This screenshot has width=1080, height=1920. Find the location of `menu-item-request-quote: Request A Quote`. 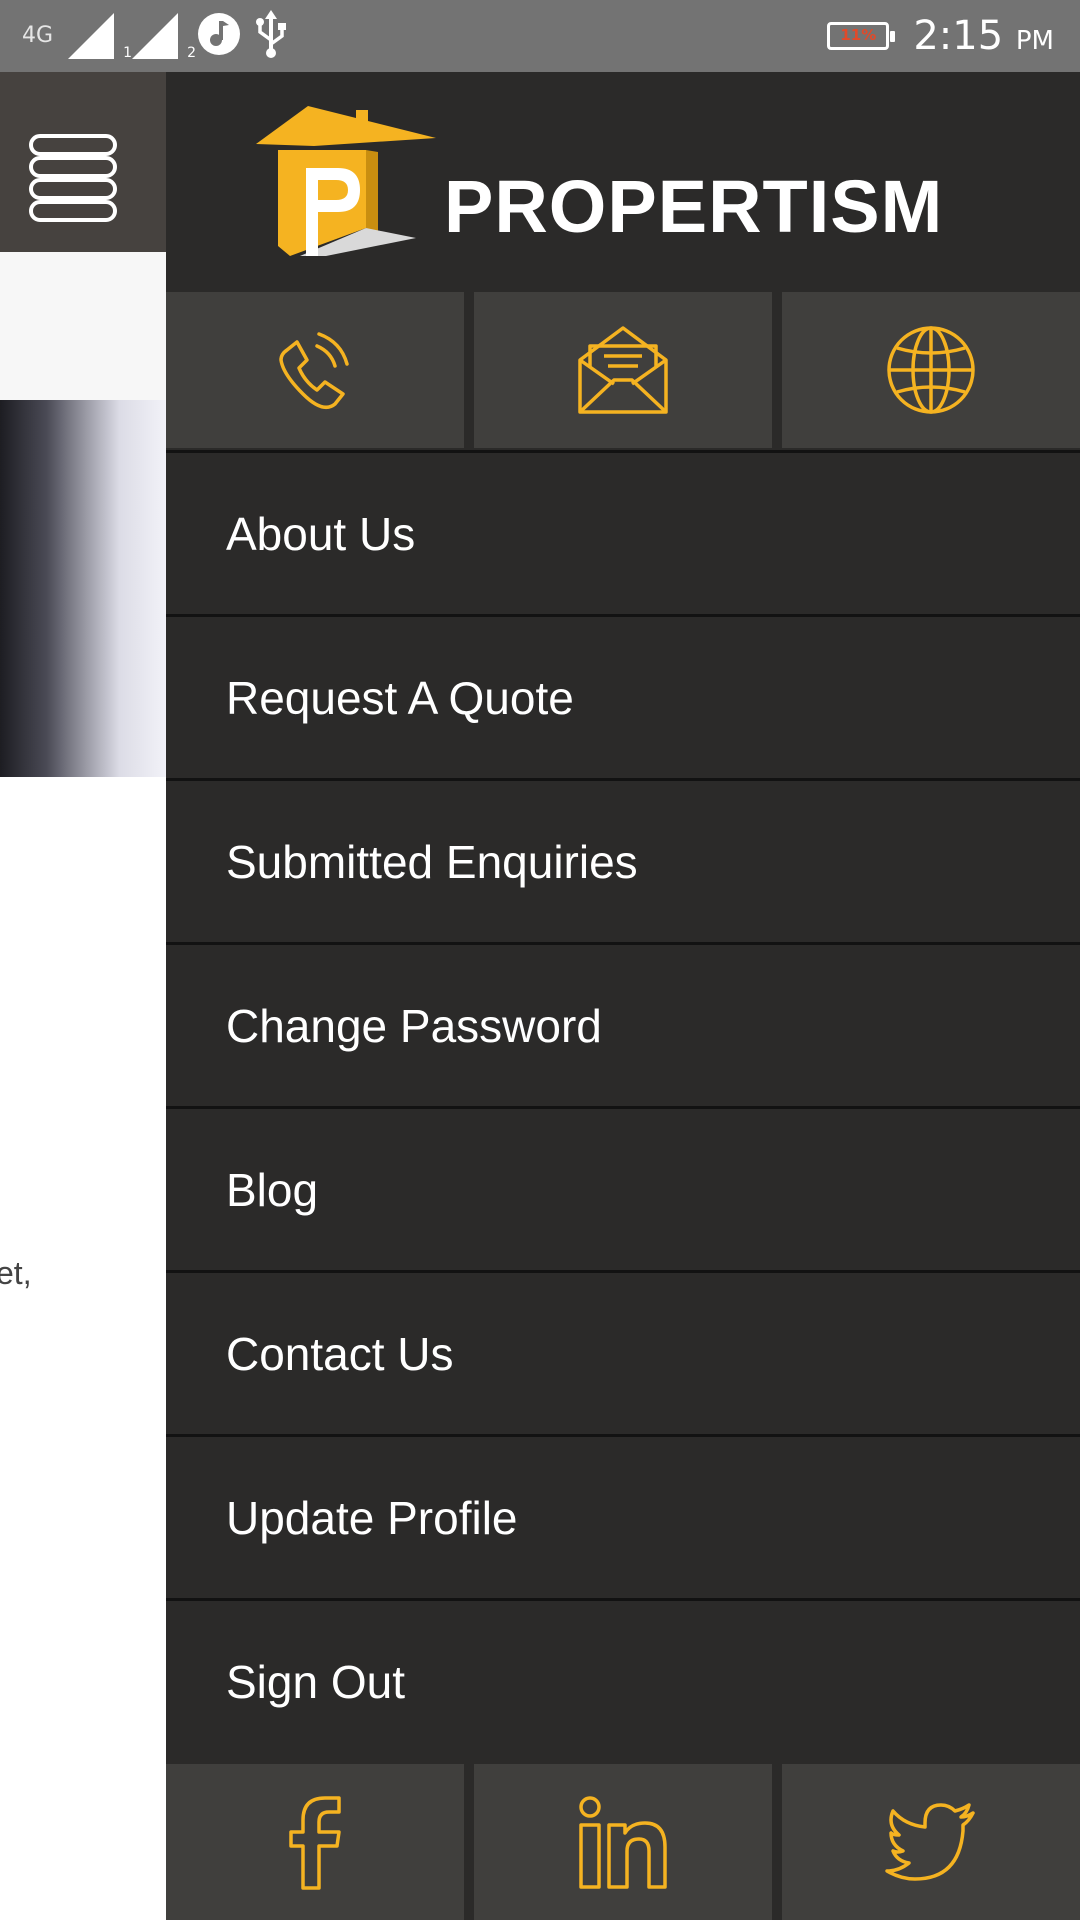

menu-item-request-quote: Request A Quote is located at coordinates (623, 696).